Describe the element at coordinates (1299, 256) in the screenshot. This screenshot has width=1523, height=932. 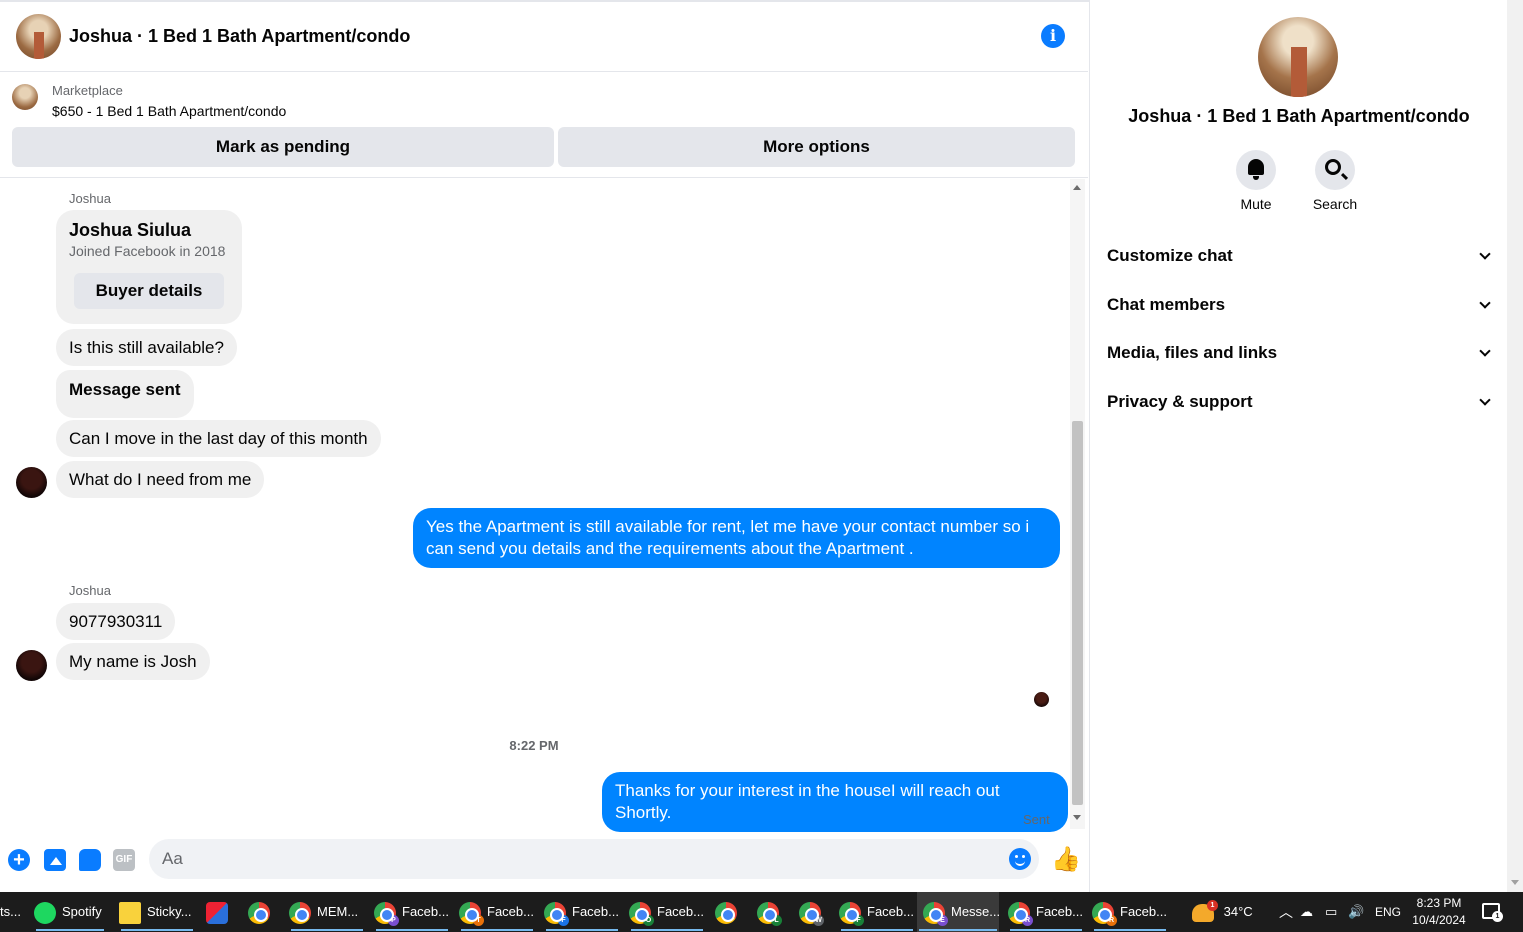
I see `customize-chat-section: Customize chat` at that location.